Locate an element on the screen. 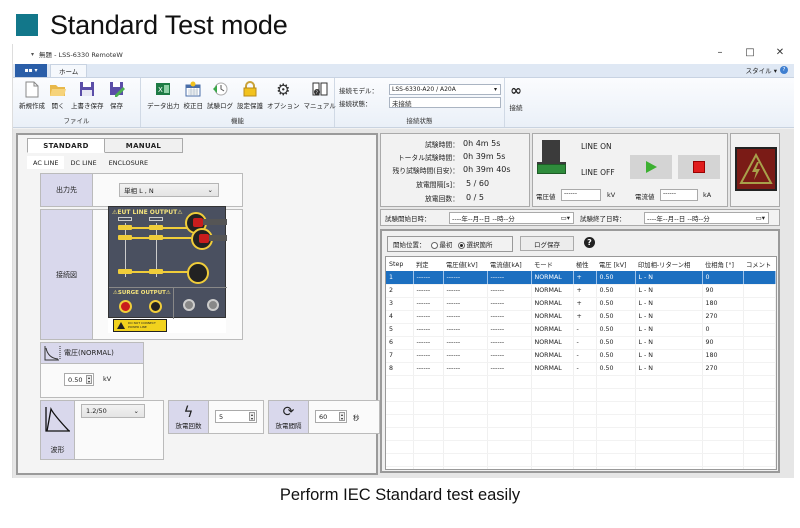  output-destination-select: 単相 L , N ⌄ is located at coordinates (169, 190).